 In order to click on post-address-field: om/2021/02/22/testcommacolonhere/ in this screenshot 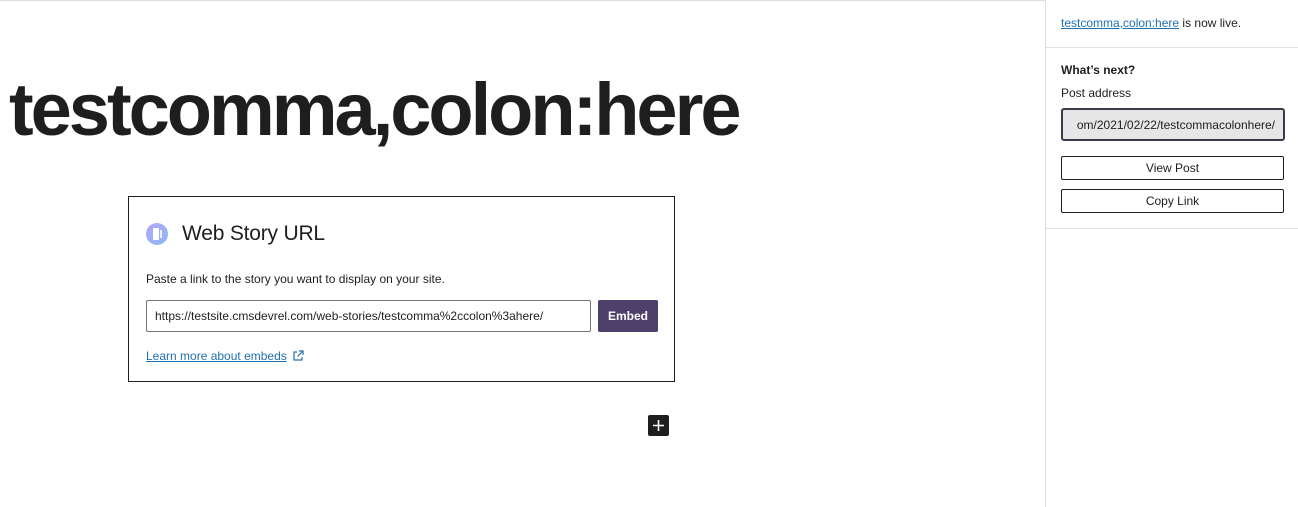, I will do `click(1173, 124)`.